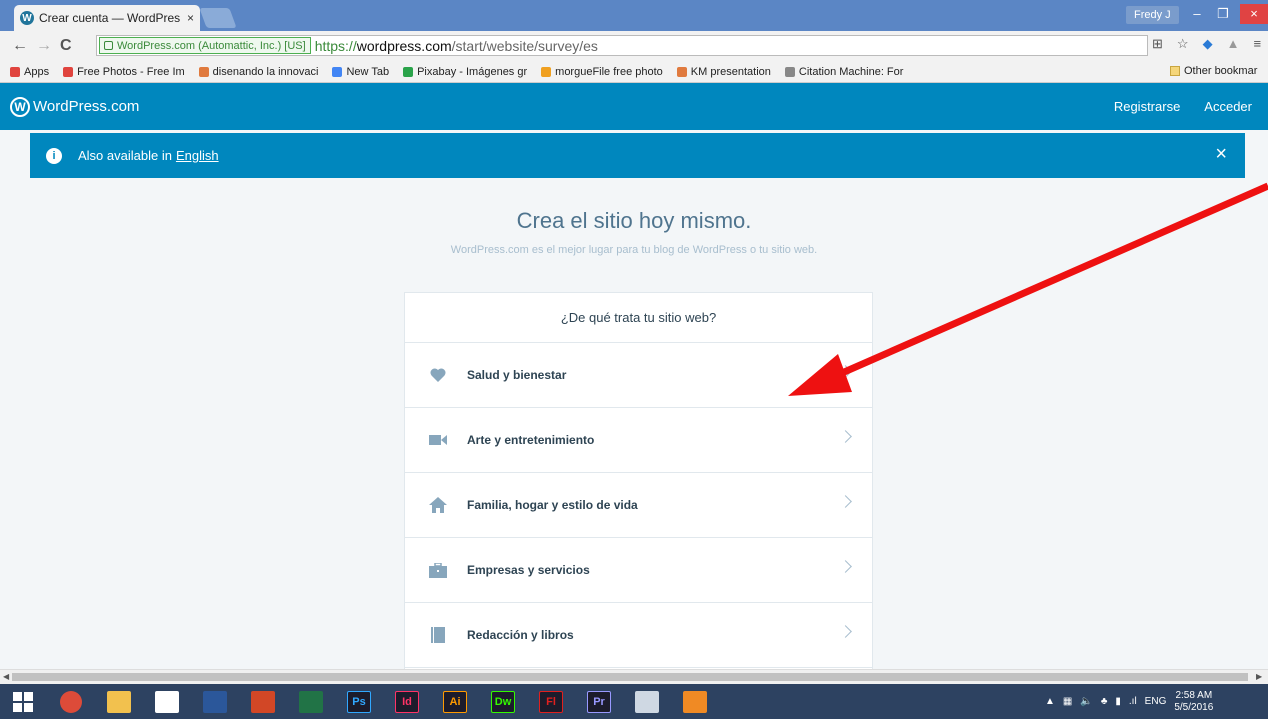 The height and width of the screenshot is (719, 1268). What do you see at coordinates (1050, 701) in the screenshot?
I see `show-hidden-icons-icon: ▲` at bounding box center [1050, 701].